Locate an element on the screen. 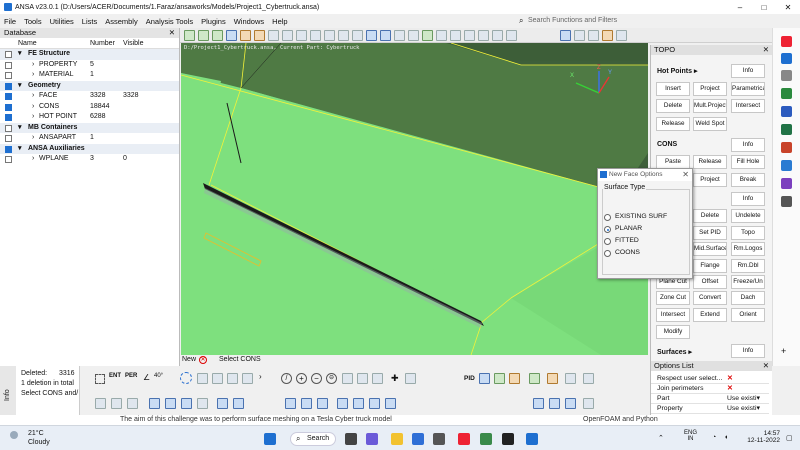 This screenshot has width=800, height=450. faces-delete-button: Delete is located at coordinates (710, 216).